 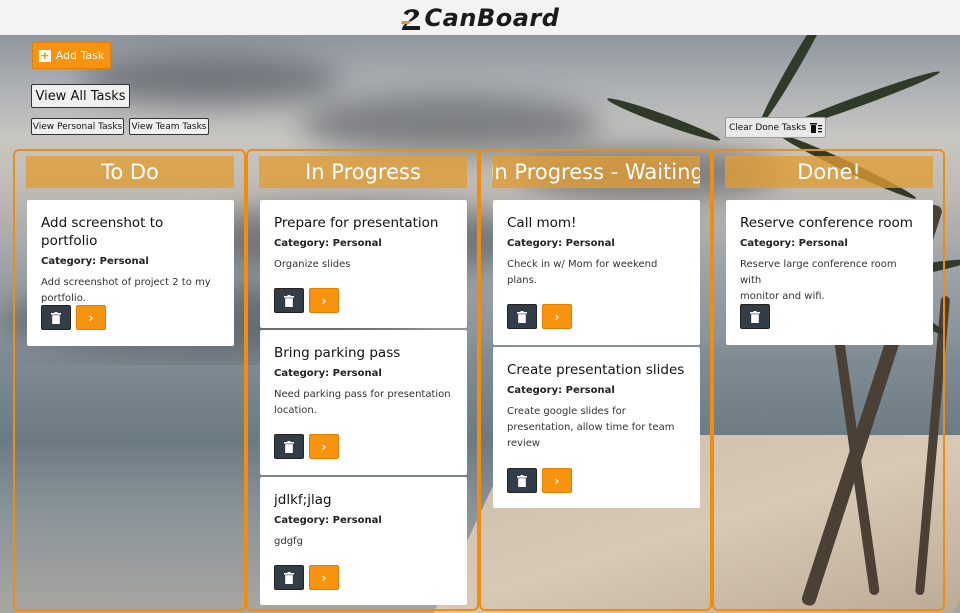 I want to click on task-card: jdlkf;jlag Category: Personal gdgfg ›, so click(x=363, y=541).